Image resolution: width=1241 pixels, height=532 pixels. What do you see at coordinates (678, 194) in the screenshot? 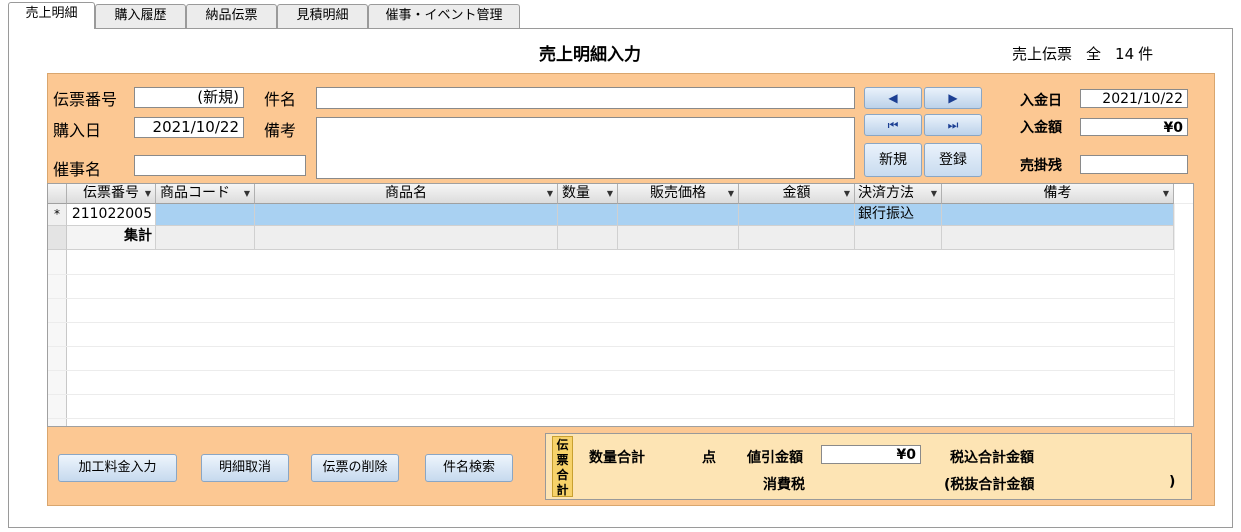
I see `col-header-price: 販売価格 ▼` at bounding box center [678, 194].